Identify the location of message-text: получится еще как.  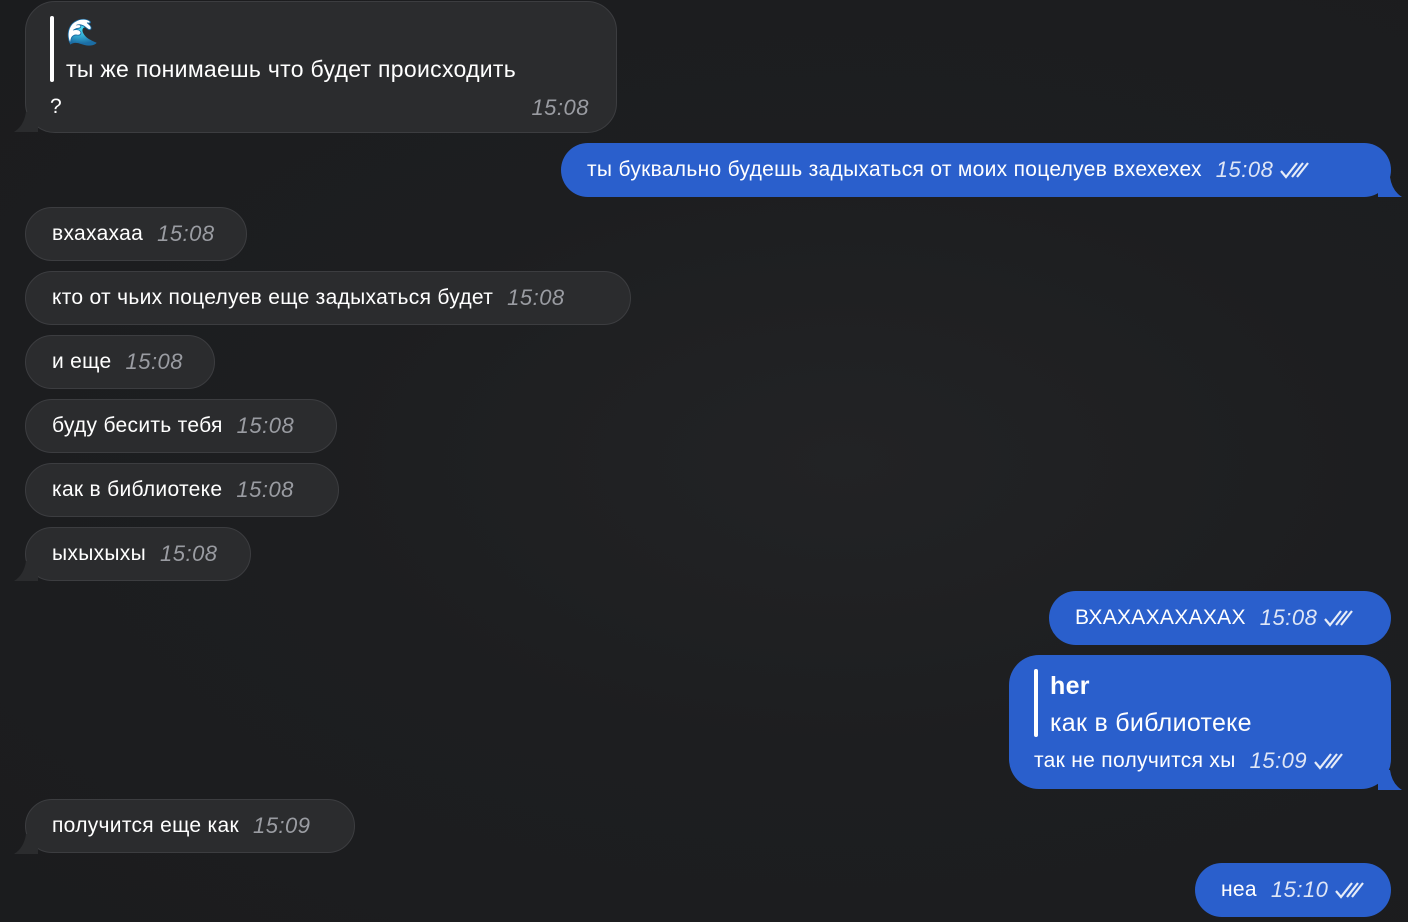
(145, 825).